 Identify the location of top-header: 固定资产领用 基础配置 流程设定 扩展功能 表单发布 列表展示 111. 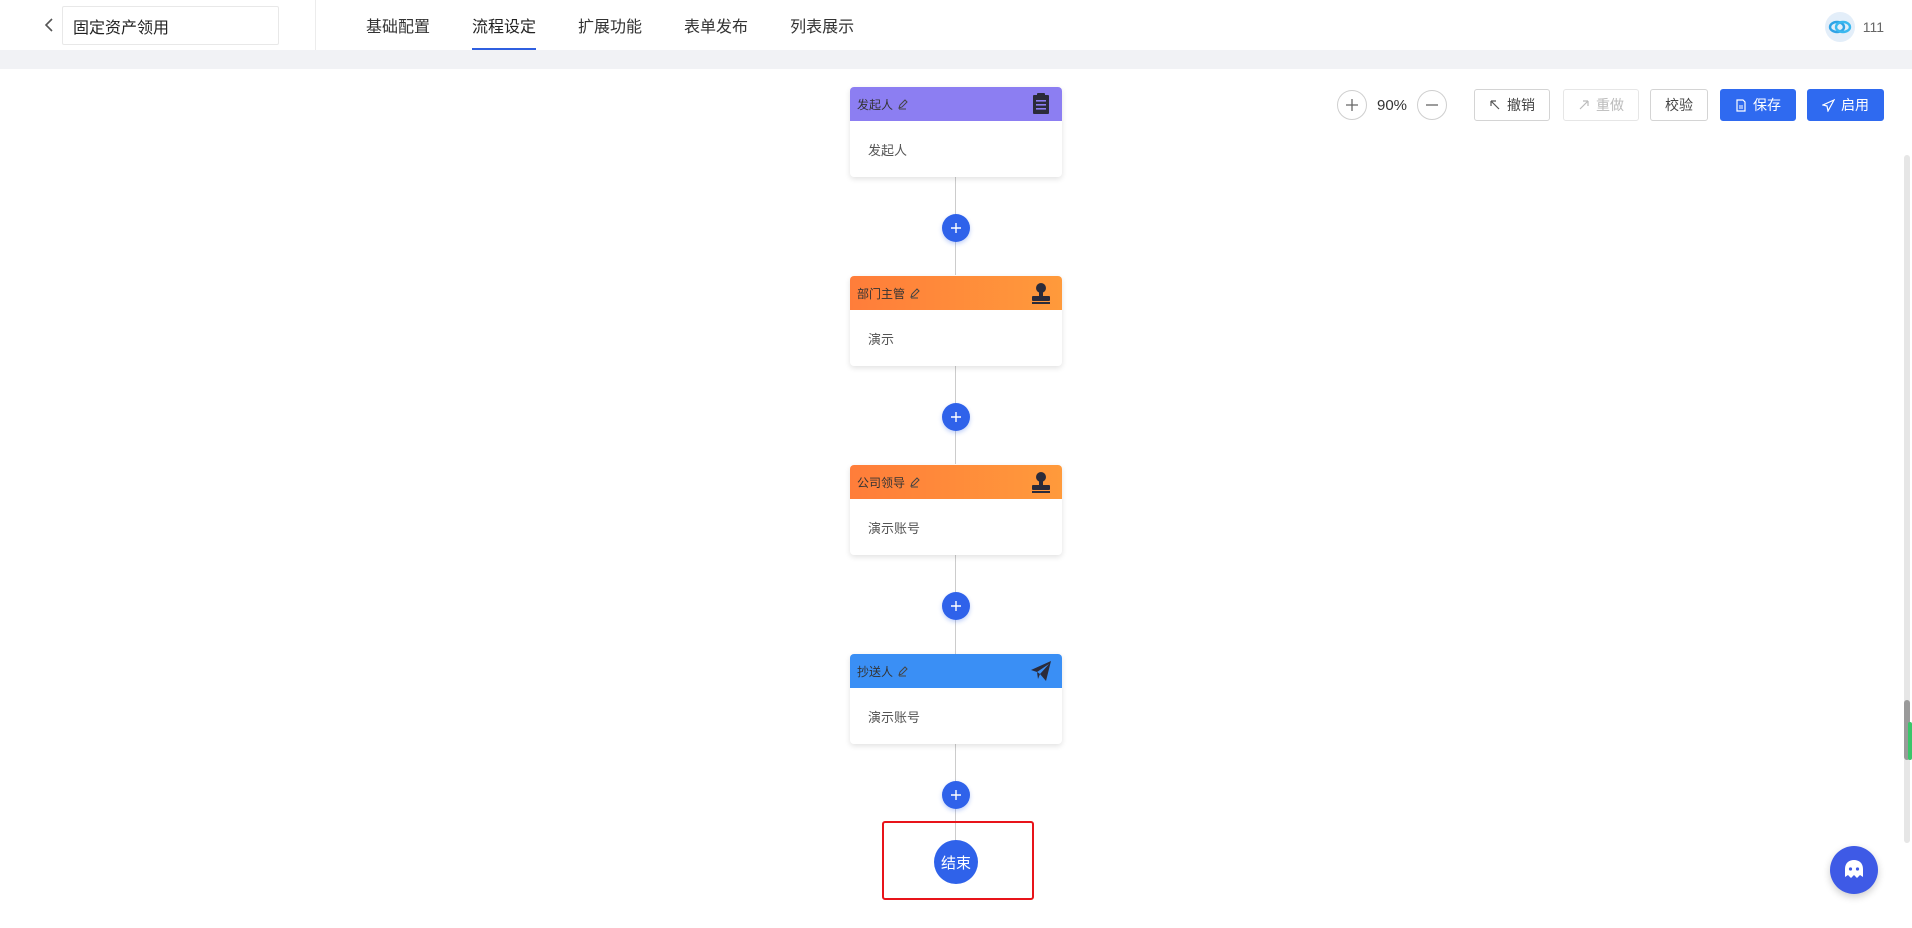
(956, 25).